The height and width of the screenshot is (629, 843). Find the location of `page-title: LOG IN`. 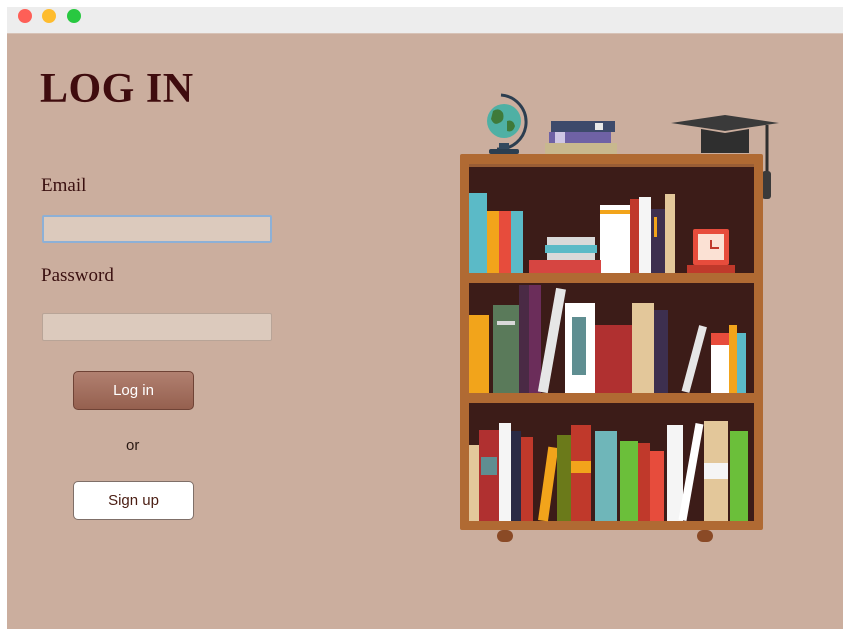

page-title: LOG IN is located at coordinates (117, 89).